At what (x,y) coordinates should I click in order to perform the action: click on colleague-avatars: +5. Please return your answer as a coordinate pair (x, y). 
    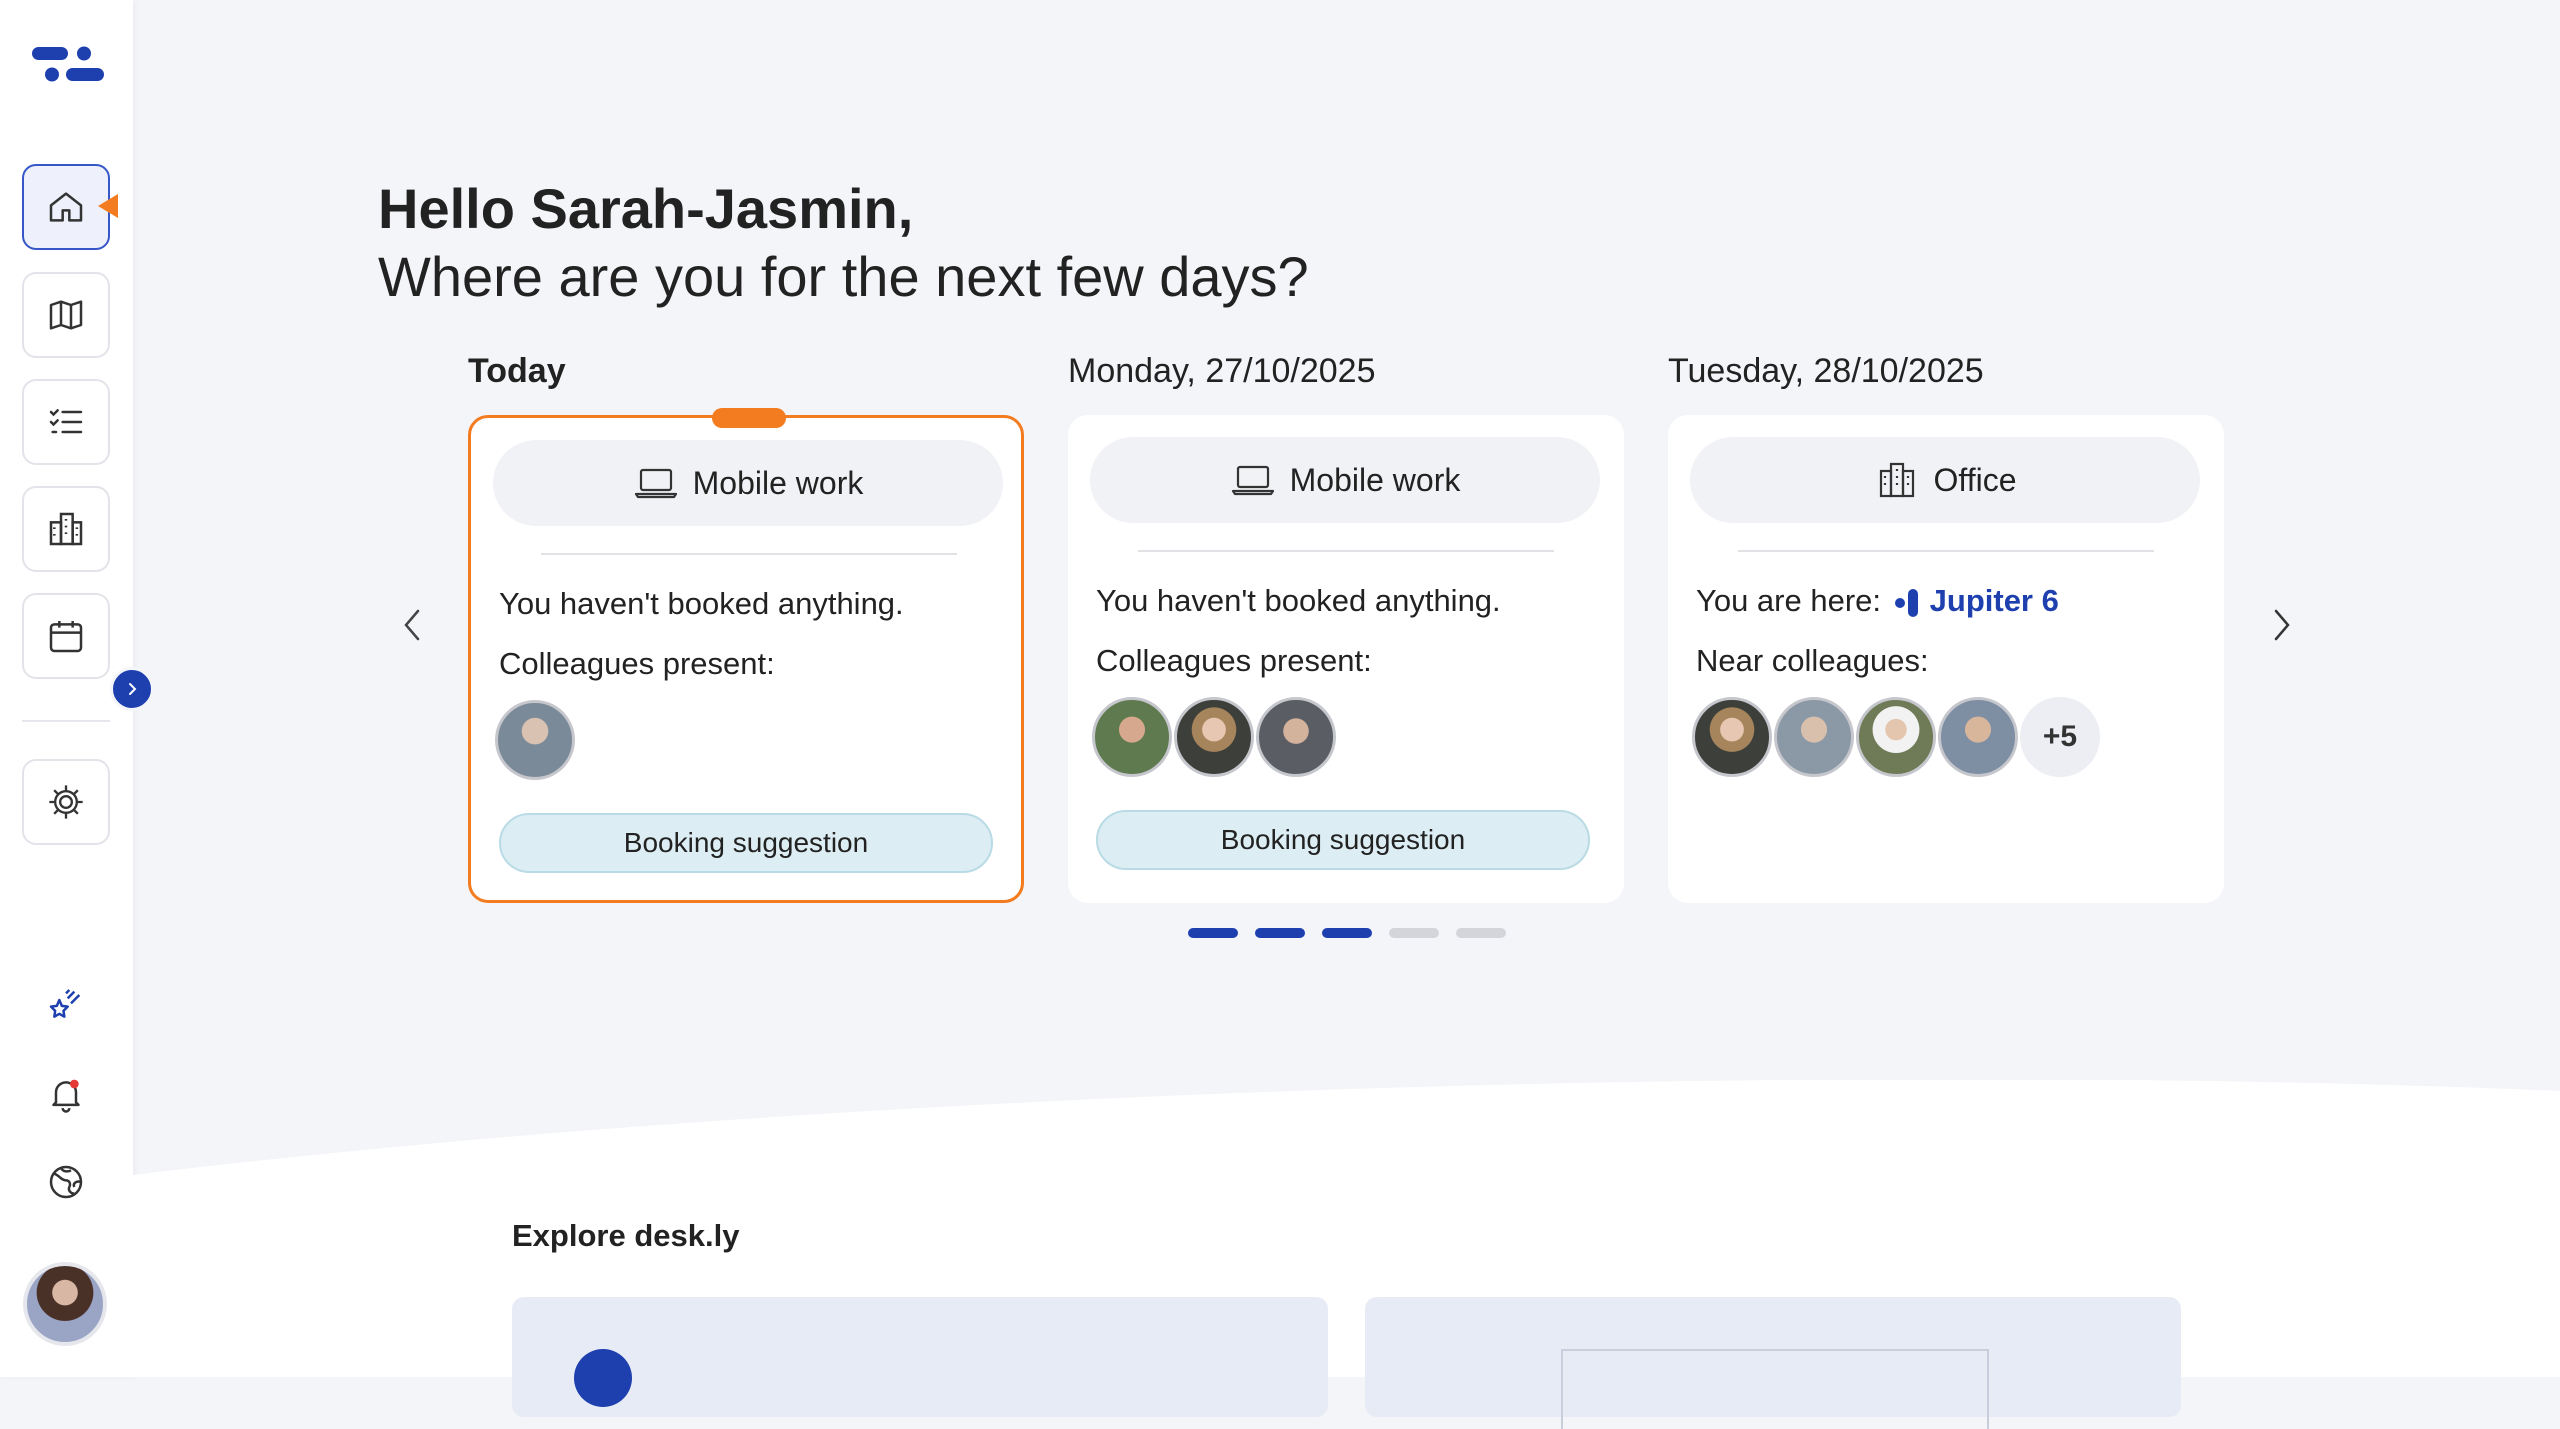
    Looking at the image, I should click on (1896, 737).